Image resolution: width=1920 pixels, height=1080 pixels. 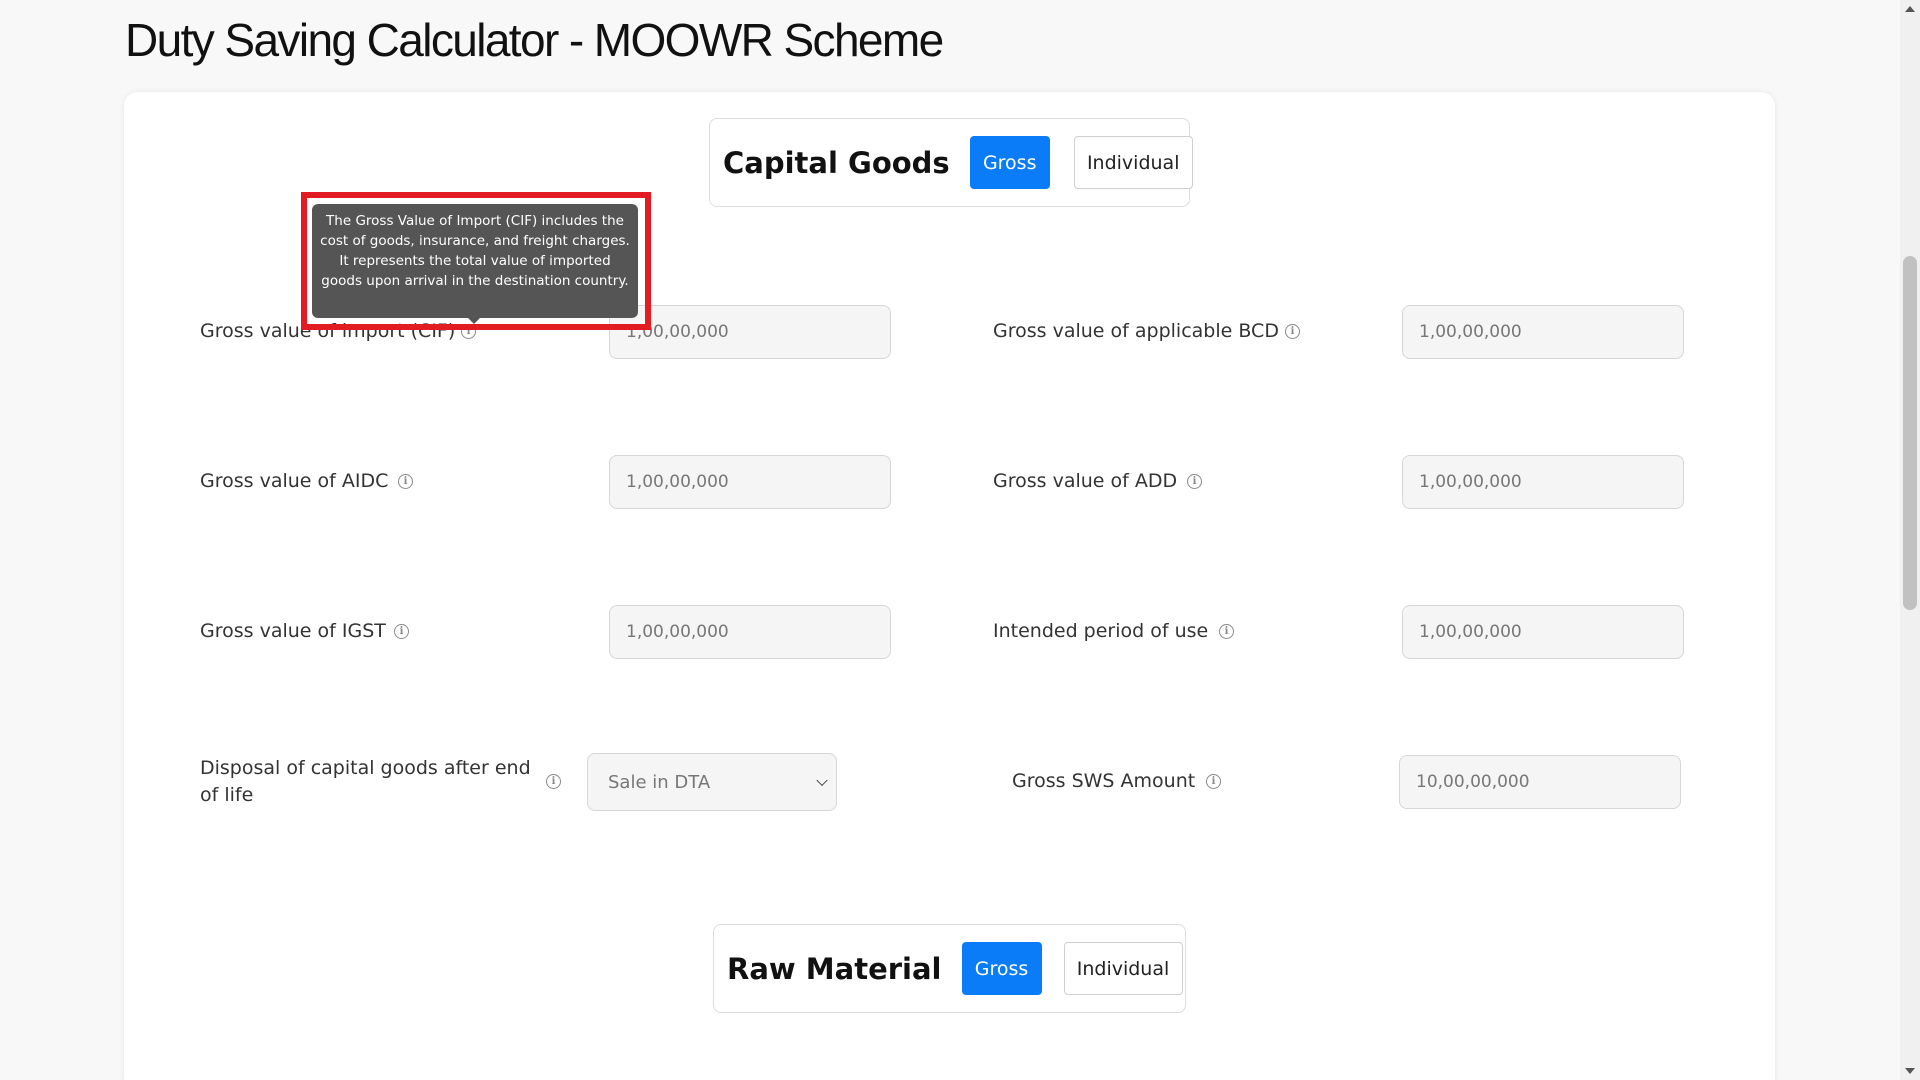 I want to click on add-input, so click(x=1543, y=482).